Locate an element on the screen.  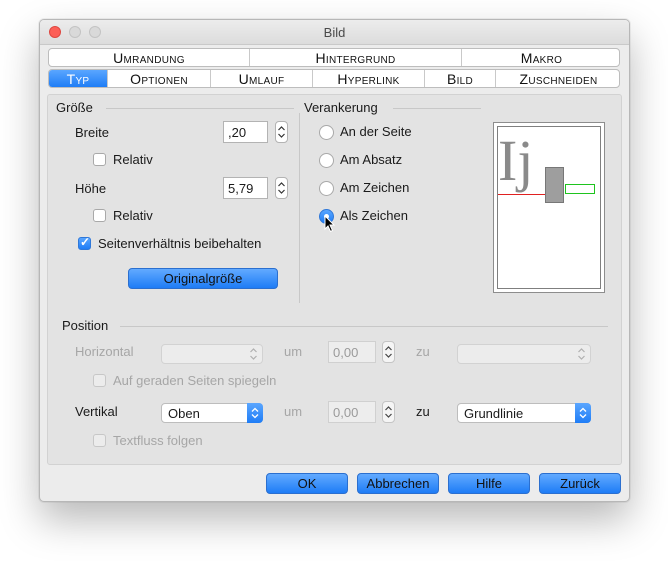
height-relative-checkbox is located at coordinates (99, 215).